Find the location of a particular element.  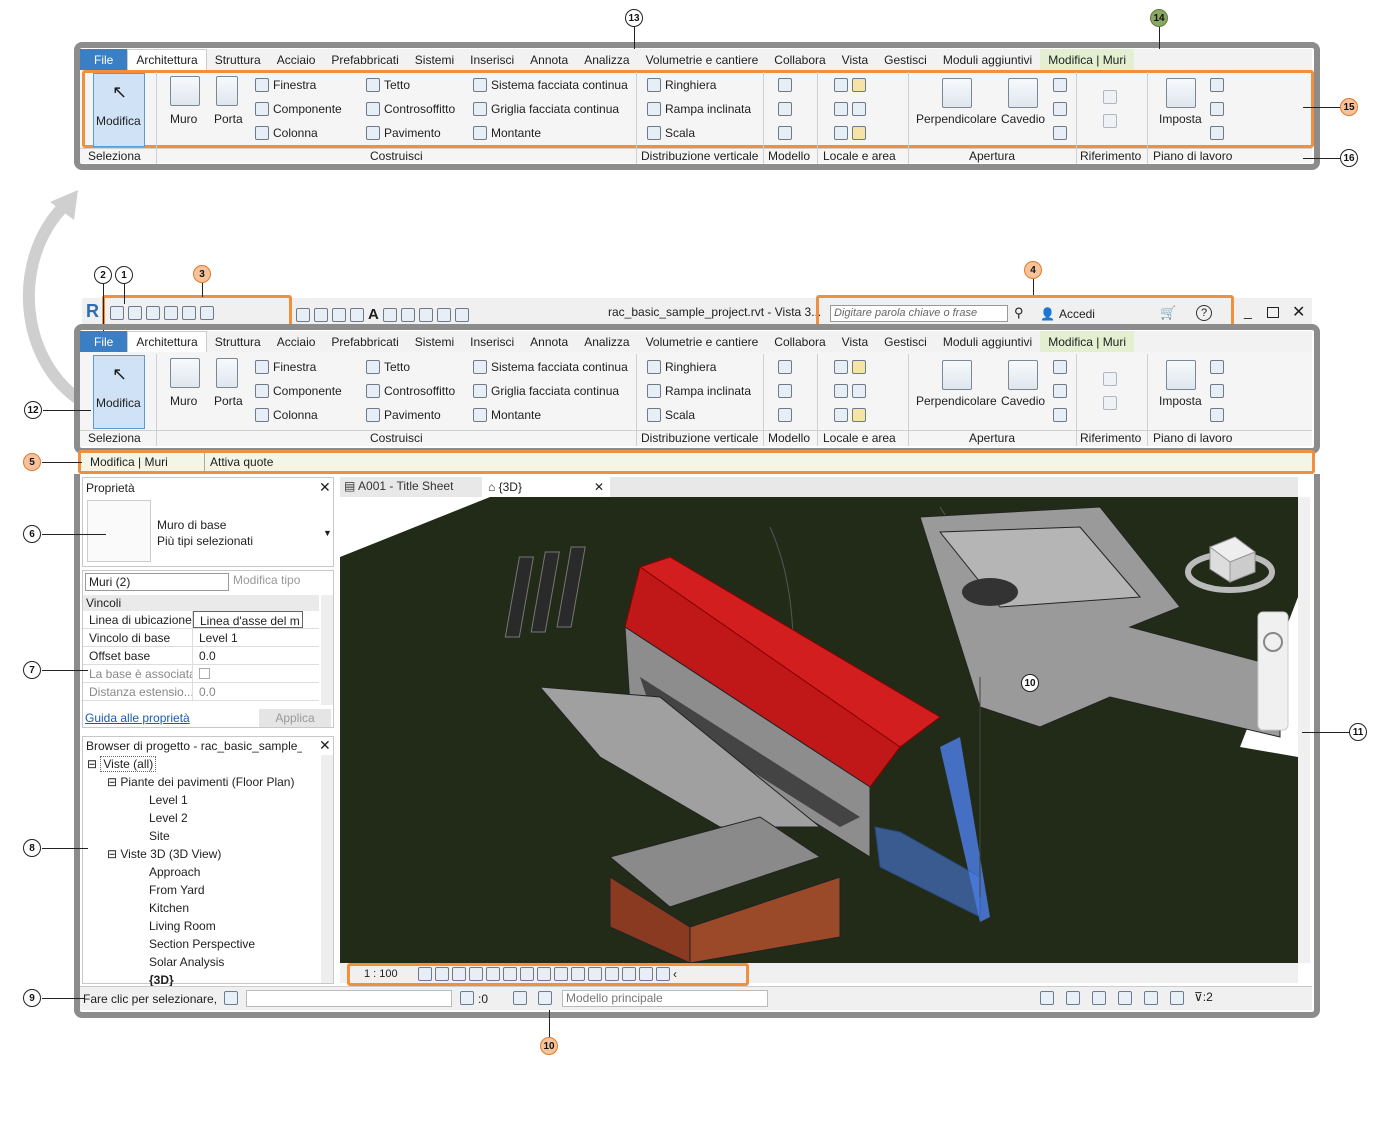

workset-icon is located at coordinates (231, 998).